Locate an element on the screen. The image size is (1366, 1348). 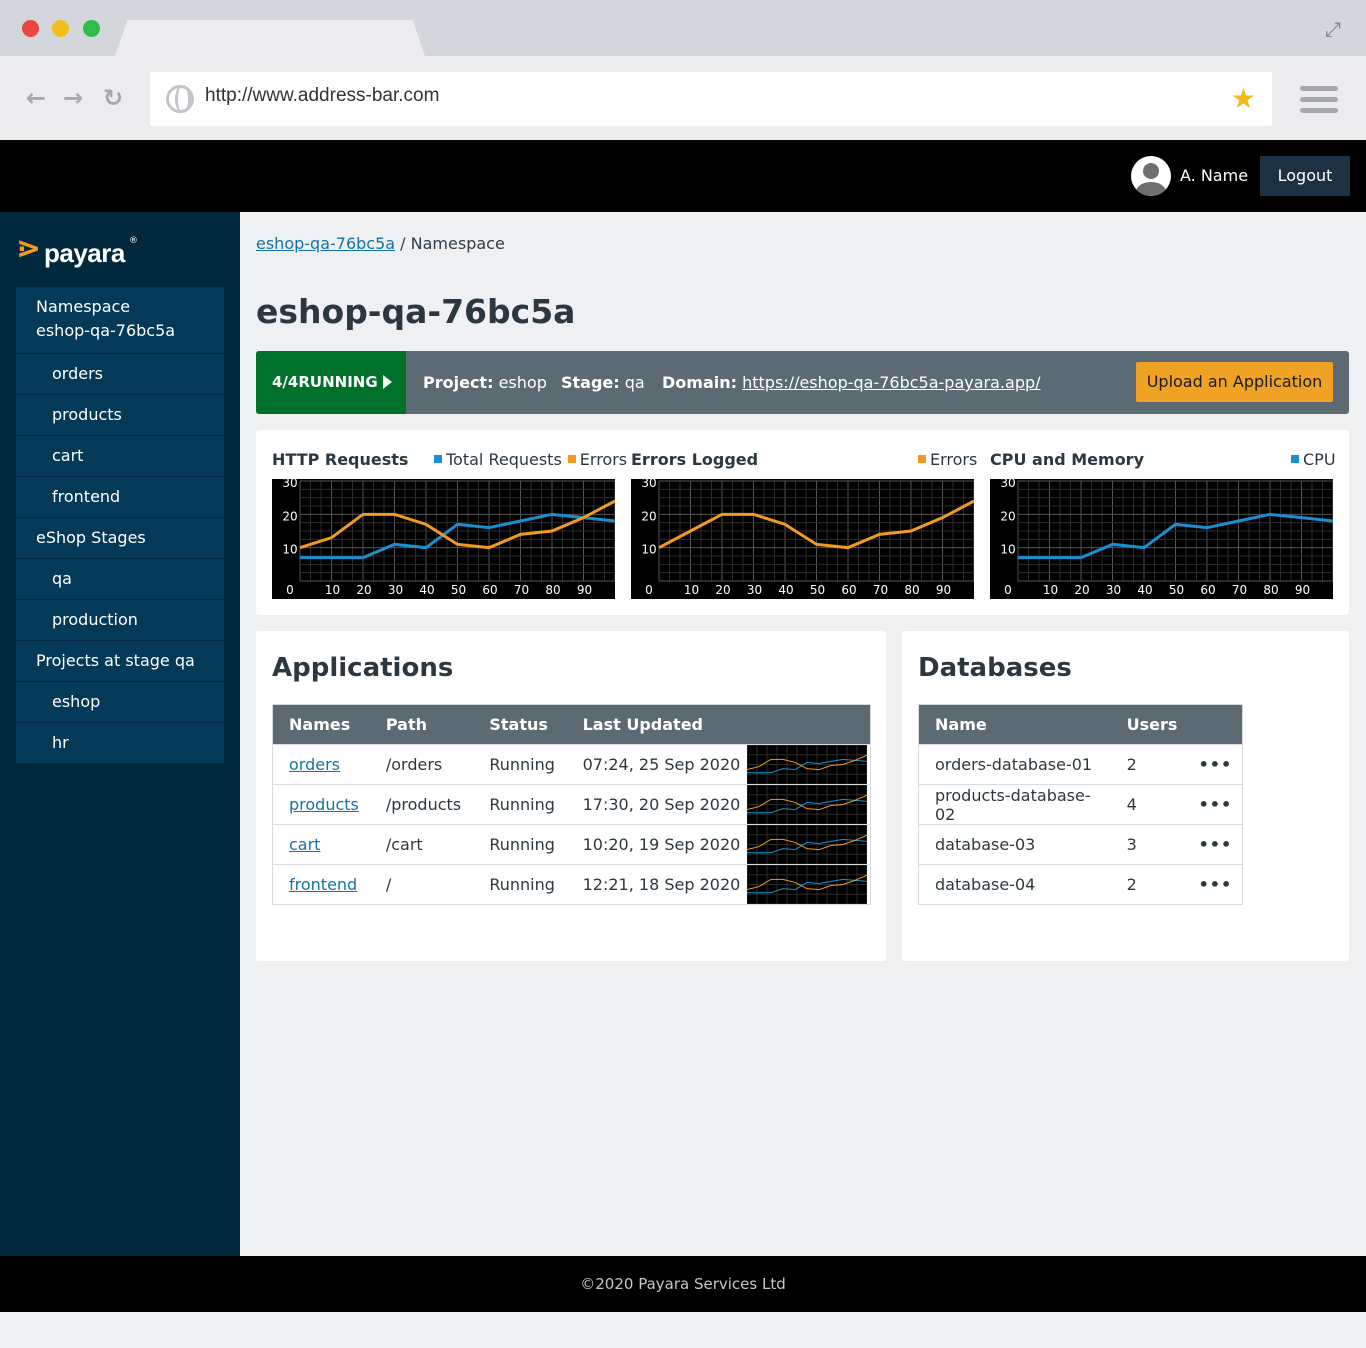
star-icon: ★ is located at coordinates (1243, 98).